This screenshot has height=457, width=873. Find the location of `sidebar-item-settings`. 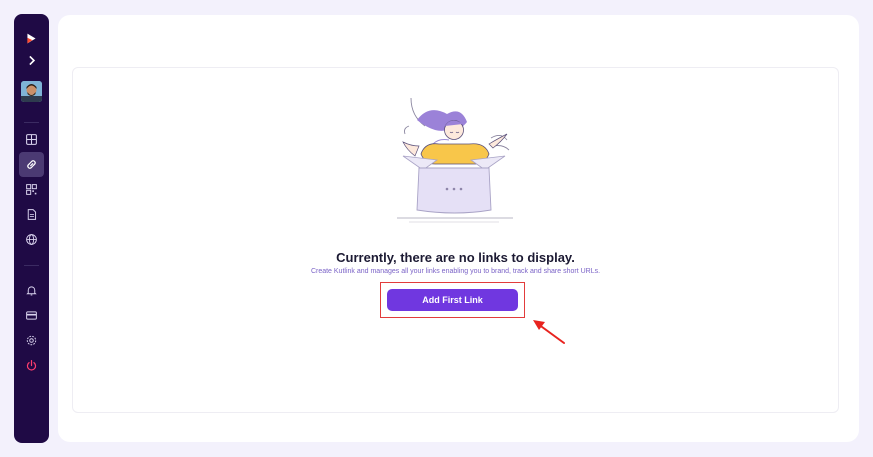

sidebar-item-settings is located at coordinates (31, 340).